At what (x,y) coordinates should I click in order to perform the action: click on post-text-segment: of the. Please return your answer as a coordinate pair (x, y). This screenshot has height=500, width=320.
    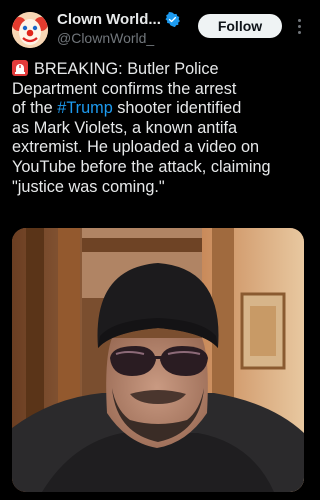
    Looking at the image, I should click on (35, 108).